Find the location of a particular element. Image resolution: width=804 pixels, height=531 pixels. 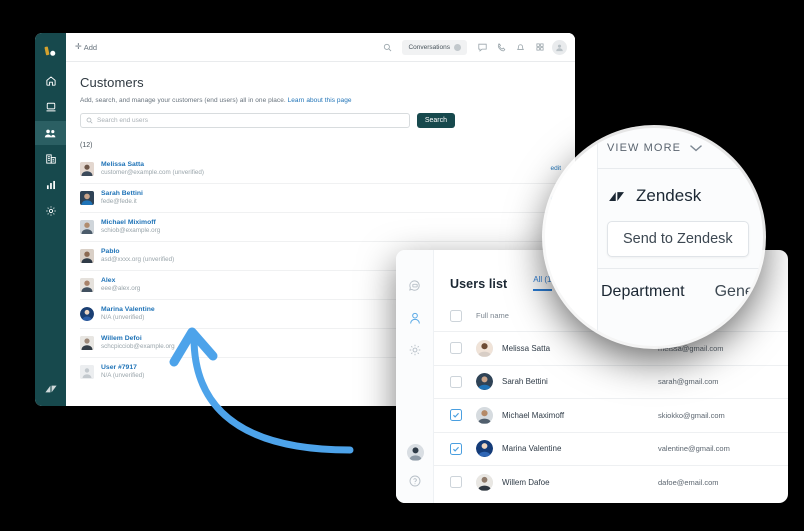

name-cell: Sarah Bettini is located at coordinates (560, 382).